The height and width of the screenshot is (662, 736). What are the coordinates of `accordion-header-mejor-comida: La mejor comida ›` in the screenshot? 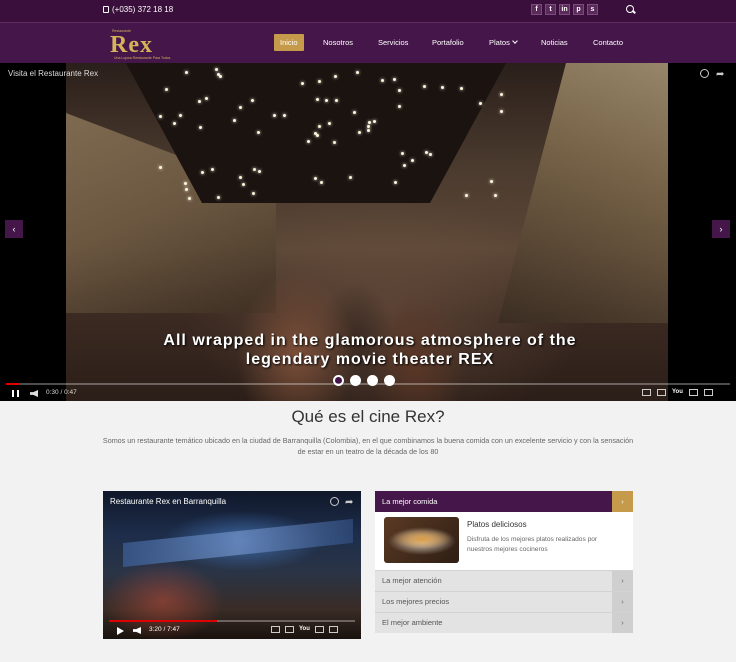 It's located at (504, 501).